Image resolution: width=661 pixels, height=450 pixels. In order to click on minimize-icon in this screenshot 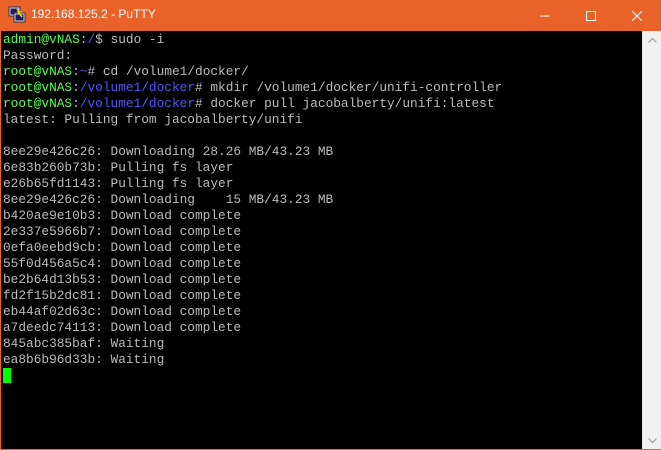, I will do `click(545, 15)`.